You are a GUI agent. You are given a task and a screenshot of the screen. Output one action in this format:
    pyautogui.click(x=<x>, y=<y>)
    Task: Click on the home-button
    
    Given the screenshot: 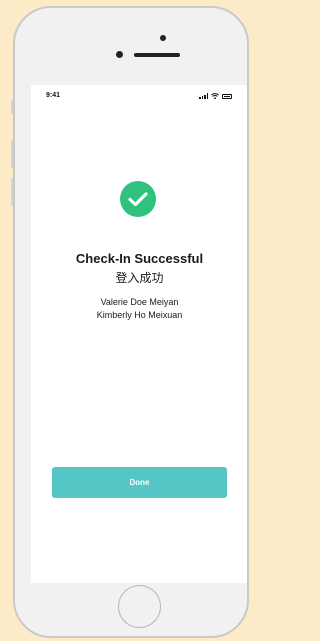 What is the action you would take?
    pyautogui.click(x=139, y=606)
    